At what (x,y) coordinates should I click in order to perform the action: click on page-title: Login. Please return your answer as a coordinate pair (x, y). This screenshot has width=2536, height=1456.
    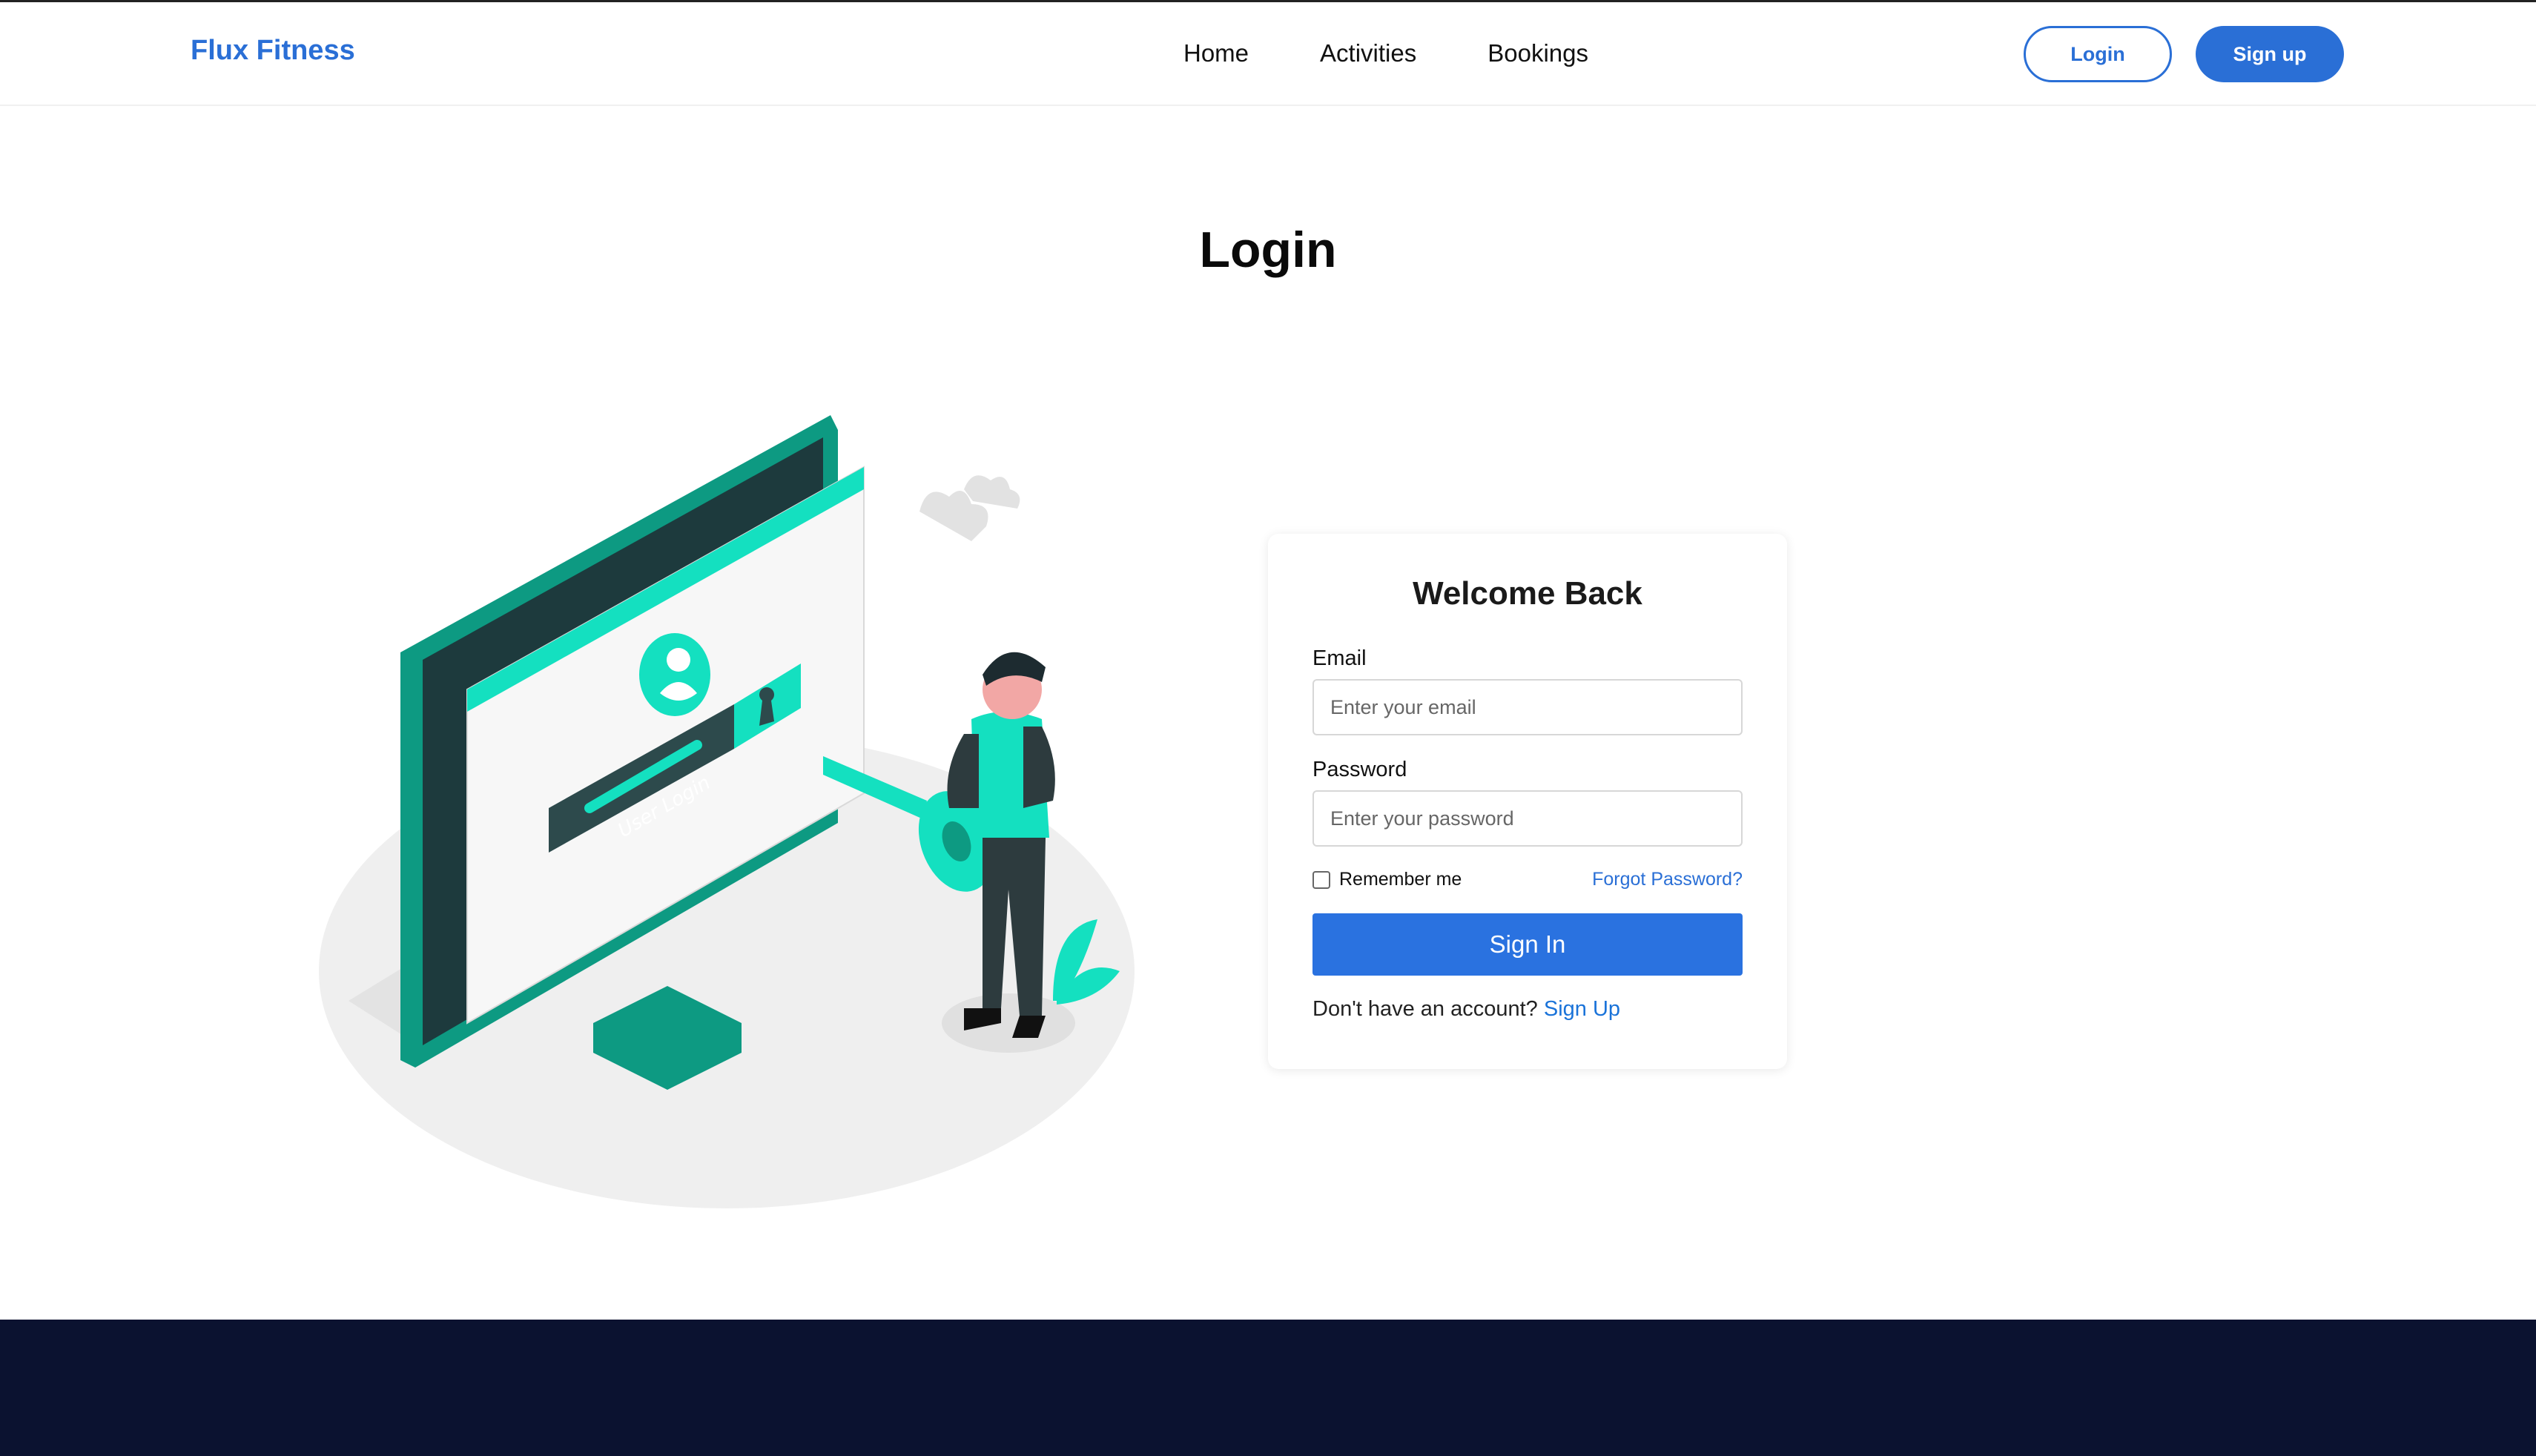
    Looking at the image, I should click on (1268, 250).